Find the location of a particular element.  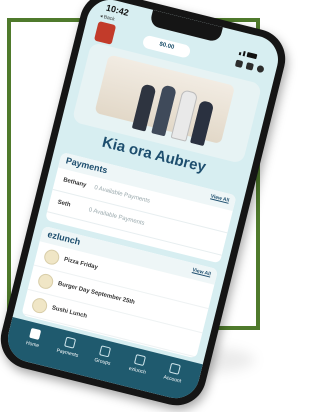

home-icon is located at coordinates (35, 333).